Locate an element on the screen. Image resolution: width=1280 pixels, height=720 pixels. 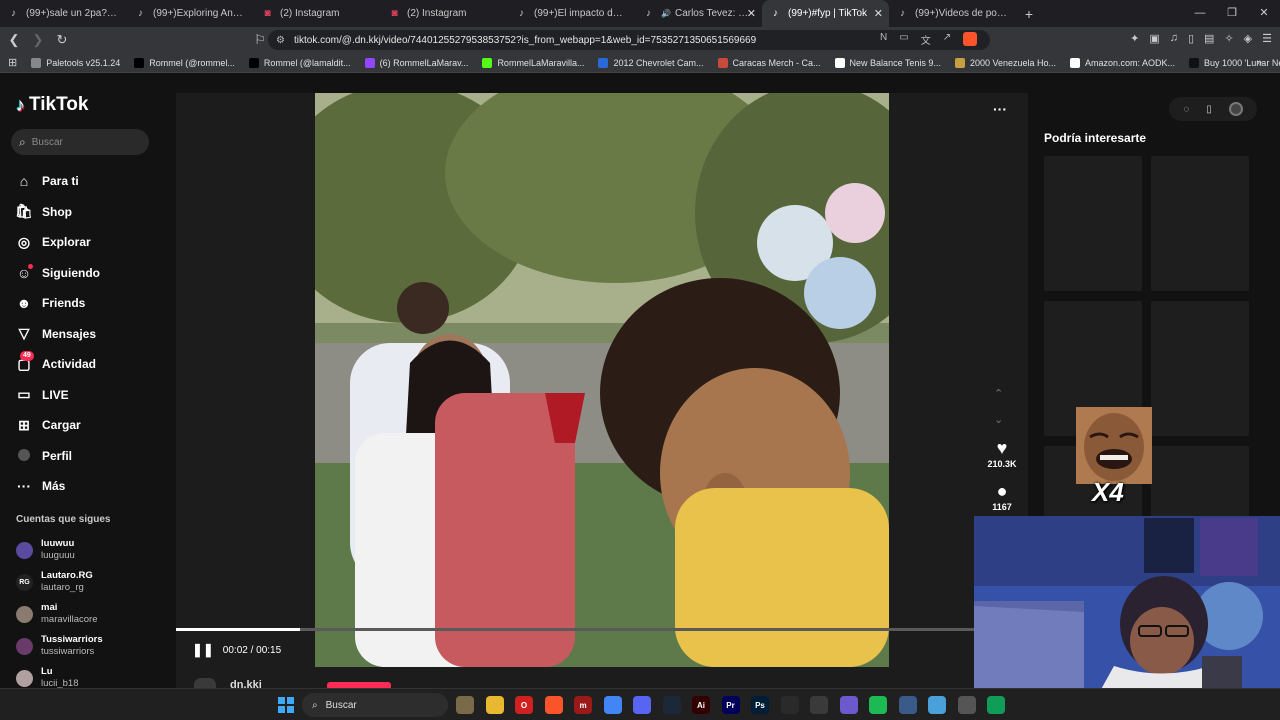
previous-video-icon: ⌃ is located at coordinates (998, 393).